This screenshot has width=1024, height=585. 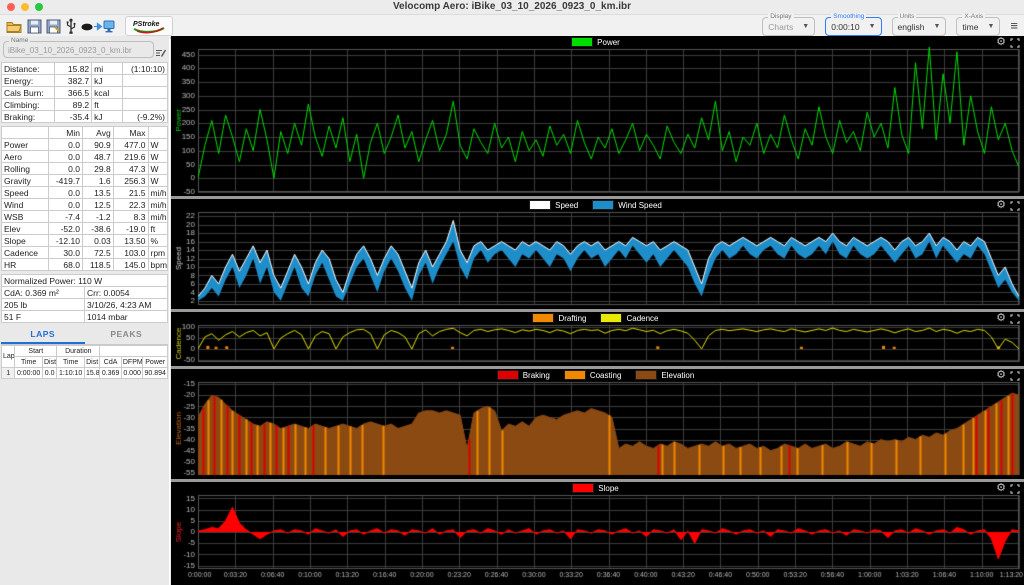 I want to click on metric-label: Aero, so click(x=25, y=156).